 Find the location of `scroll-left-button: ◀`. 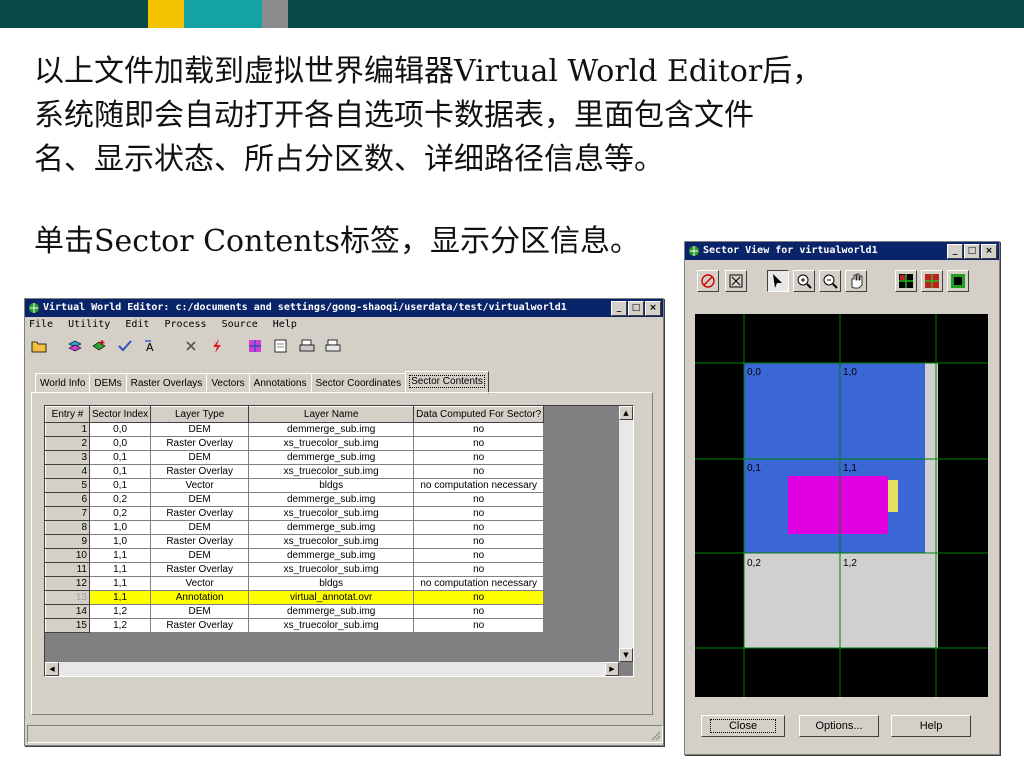

scroll-left-button: ◀ is located at coordinates (52, 669).